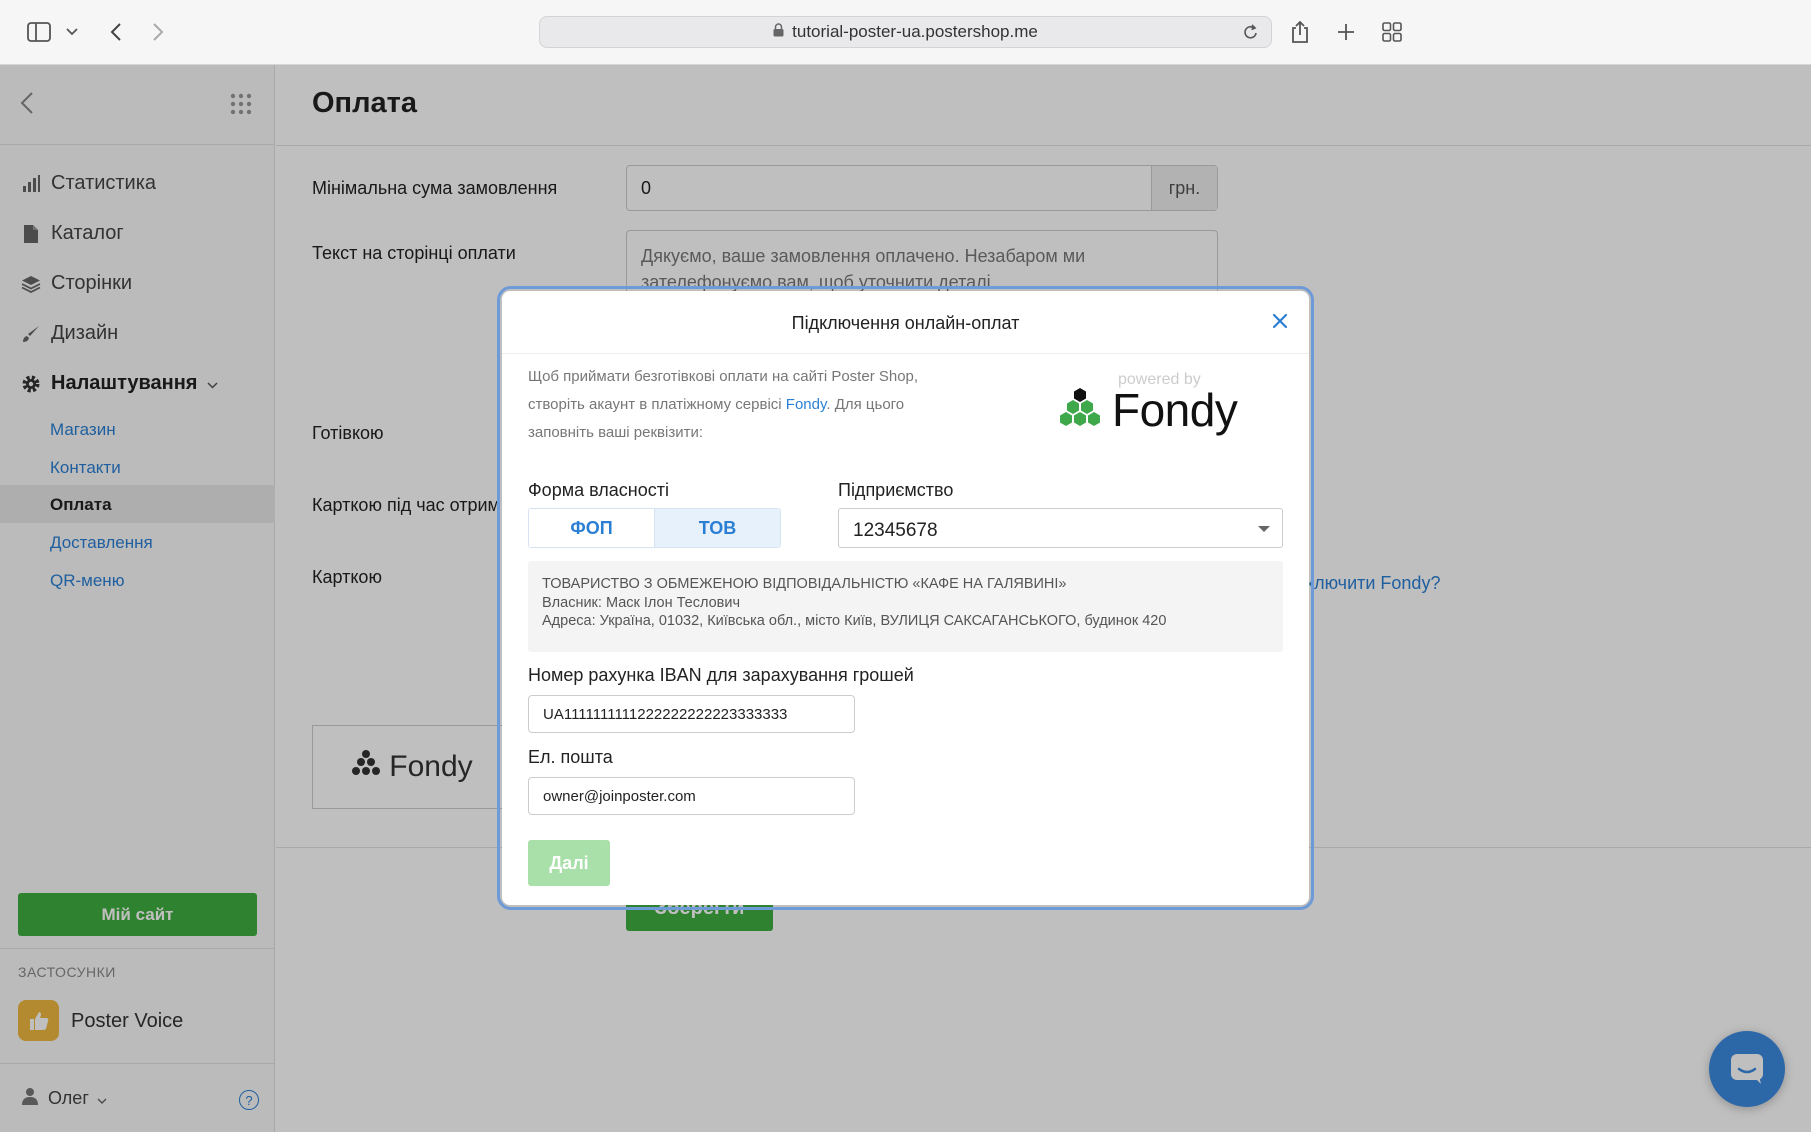 The image size is (1811, 1132). Describe the element at coordinates (591, 528) in the screenshot. I see `ownership-option-fop: ФОП` at that location.